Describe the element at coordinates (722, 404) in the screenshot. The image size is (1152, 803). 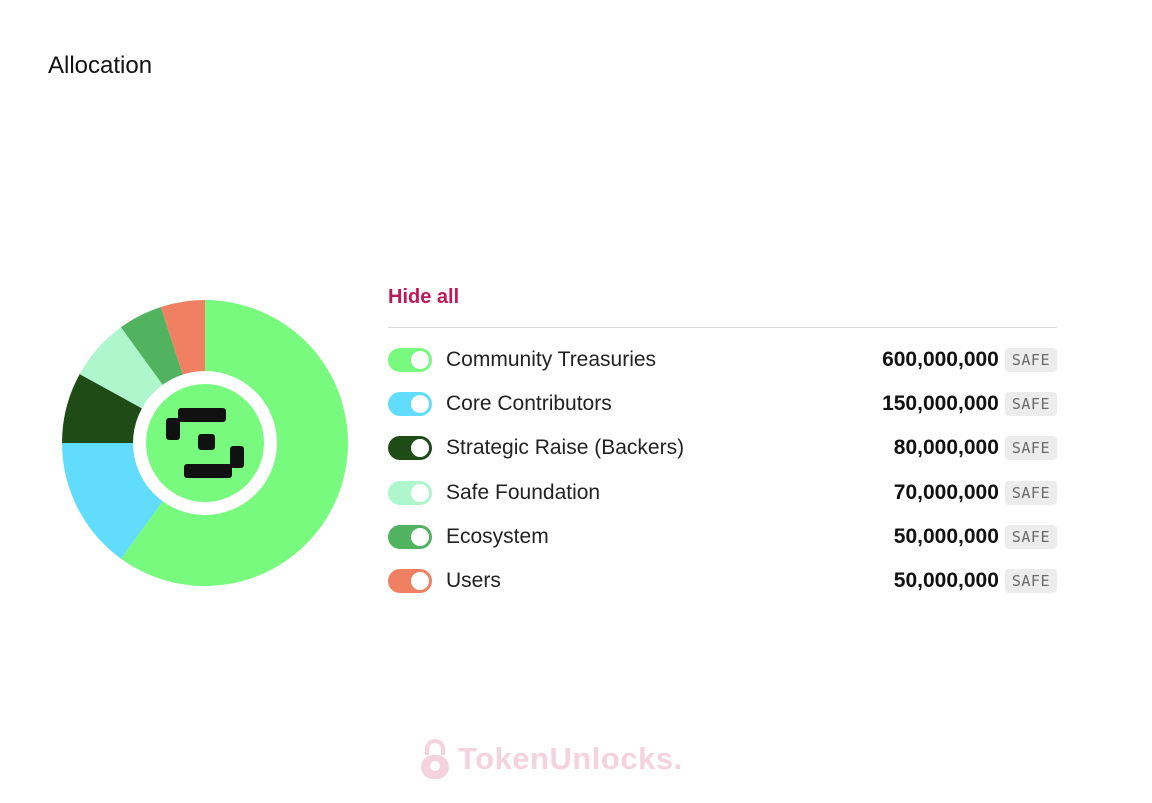
I see `legend-item: Core Contributors 150,000,000 SAFE` at that location.